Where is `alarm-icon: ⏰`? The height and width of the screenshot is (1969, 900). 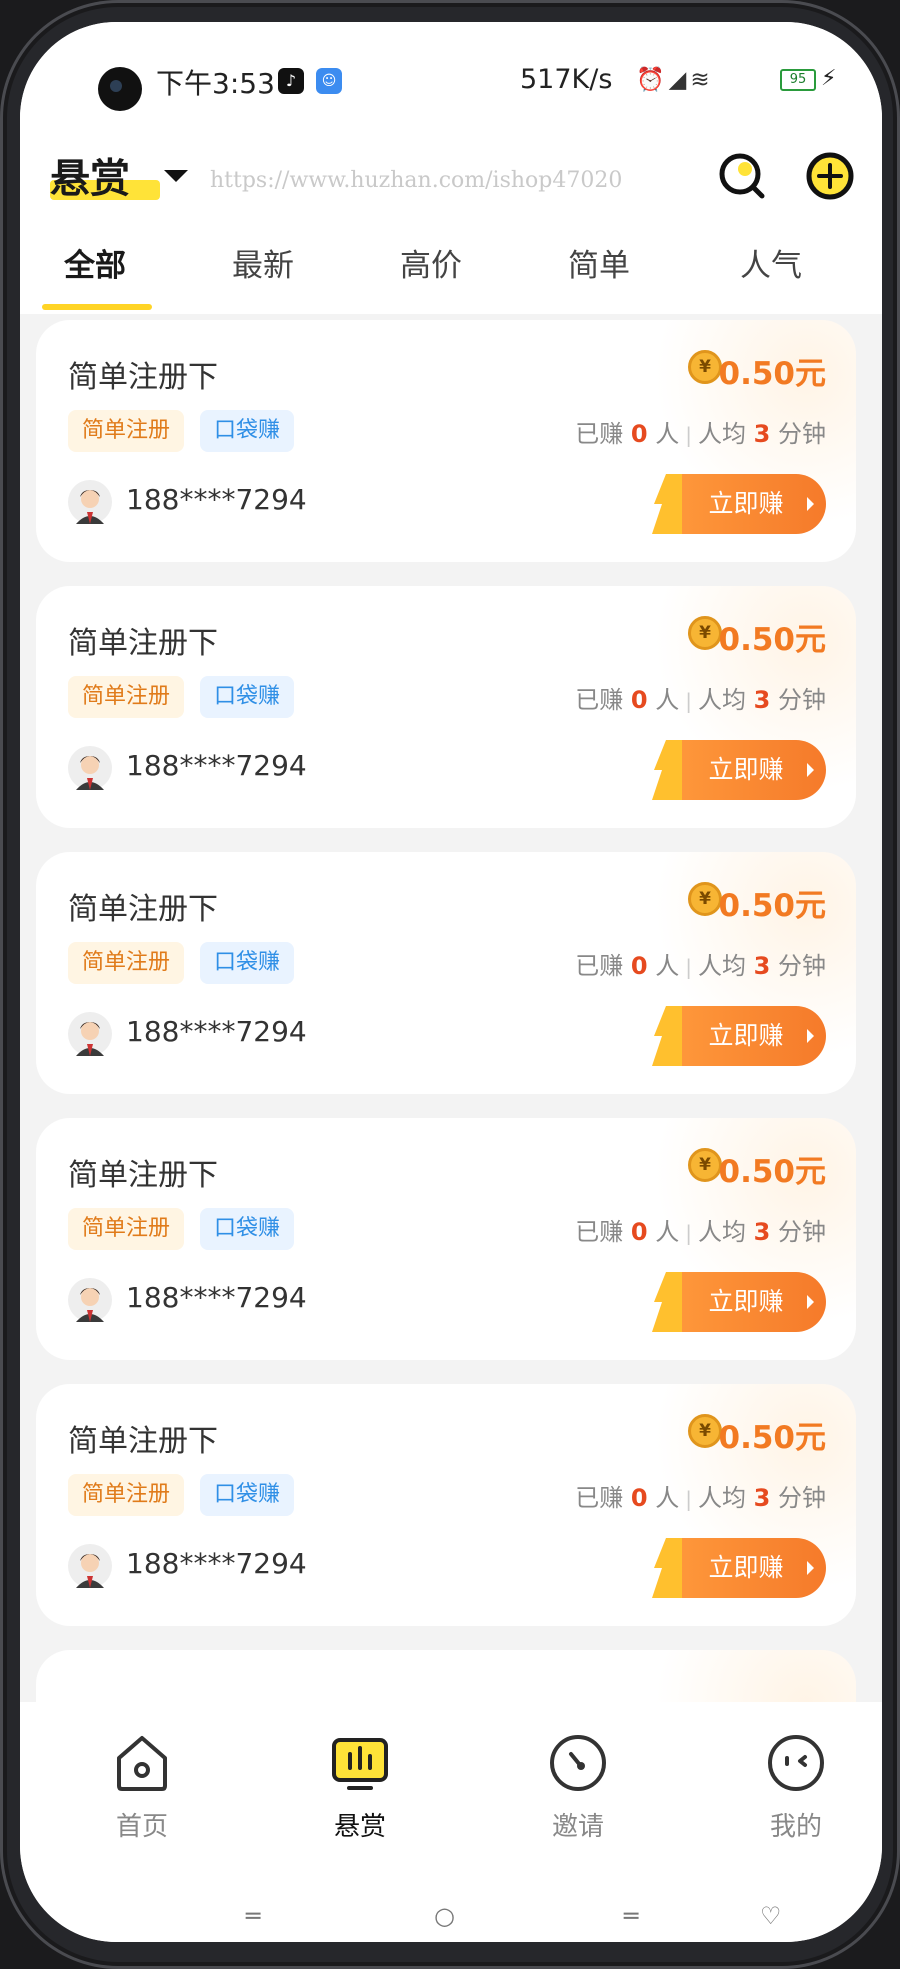
alarm-icon: ⏰ is located at coordinates (652, 80).